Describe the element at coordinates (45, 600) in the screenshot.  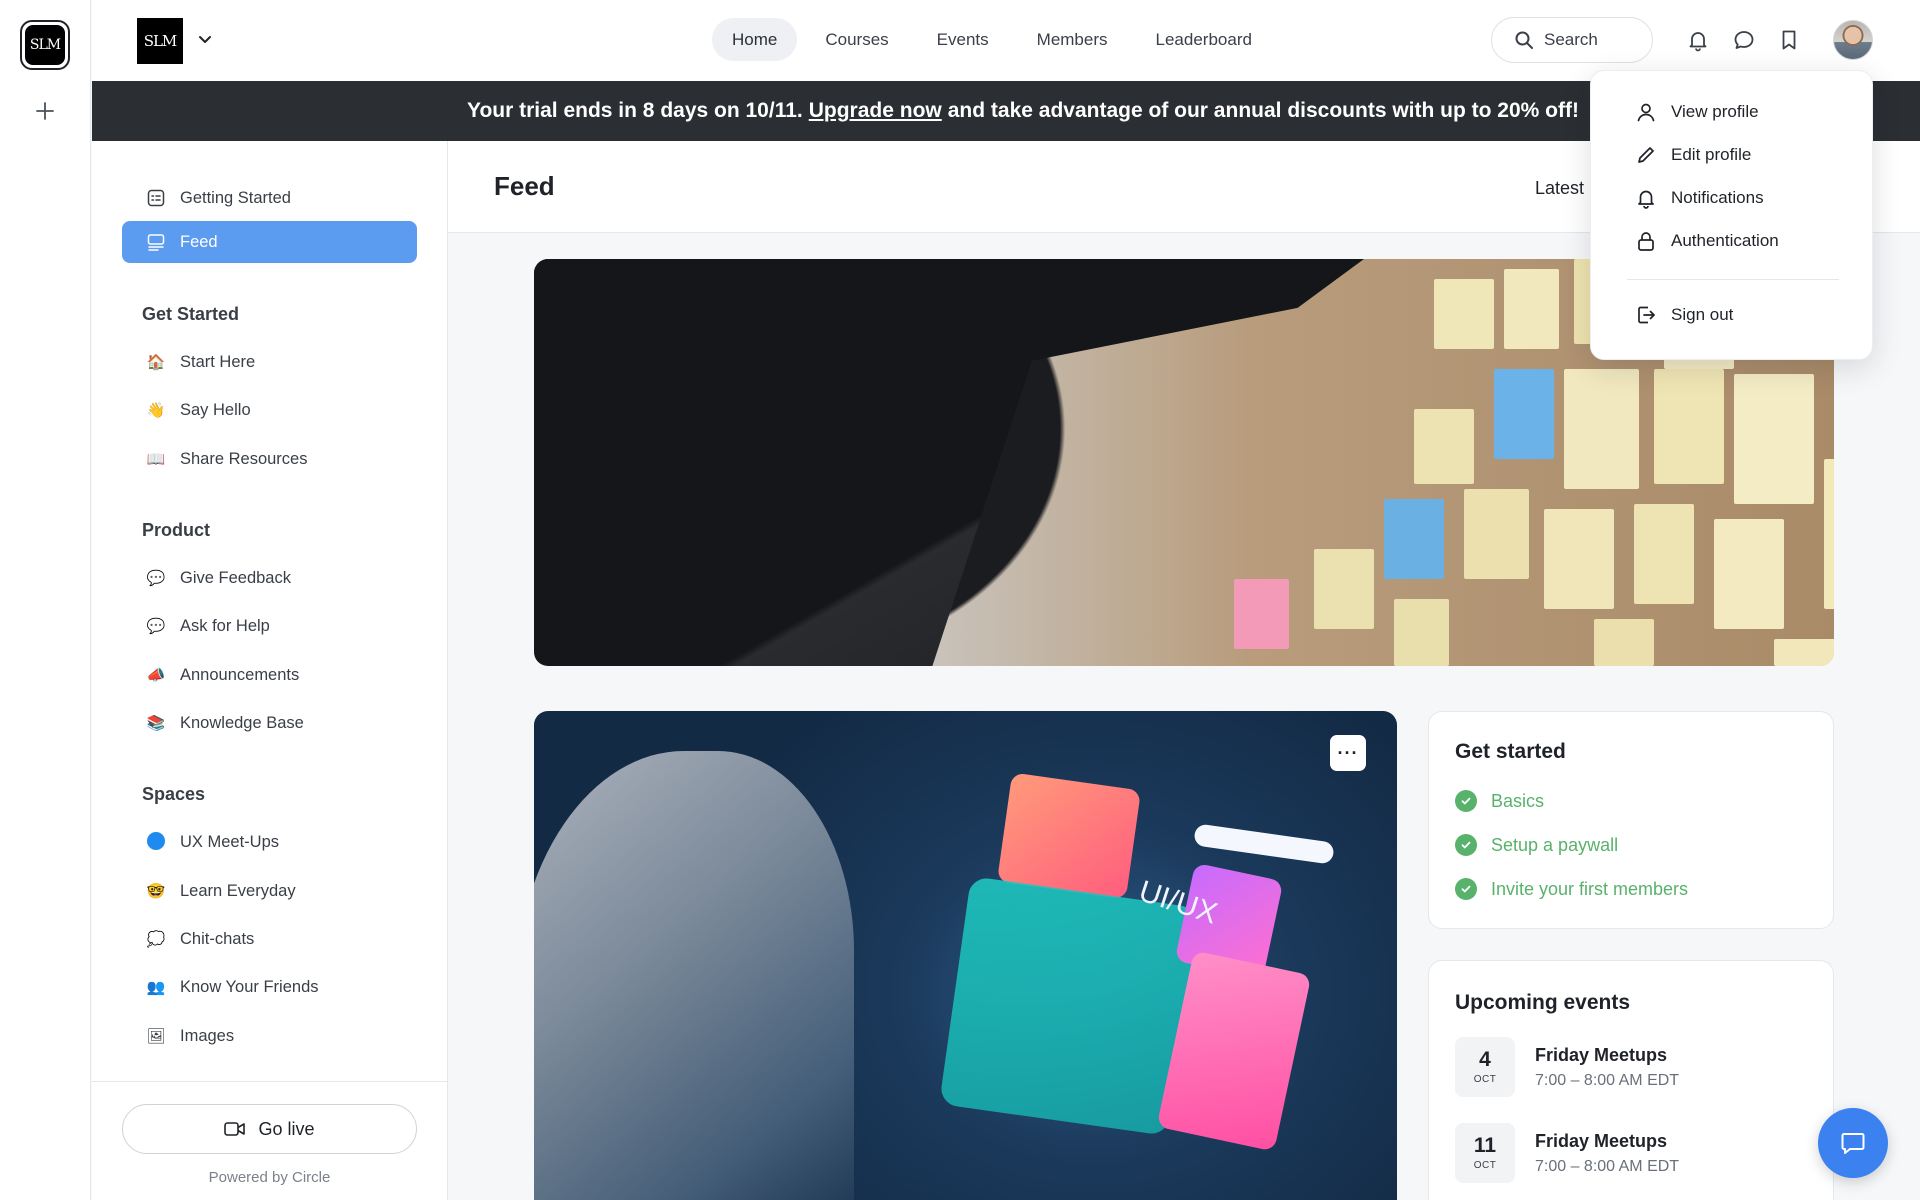
I see `community-rail: SLM` at that location.